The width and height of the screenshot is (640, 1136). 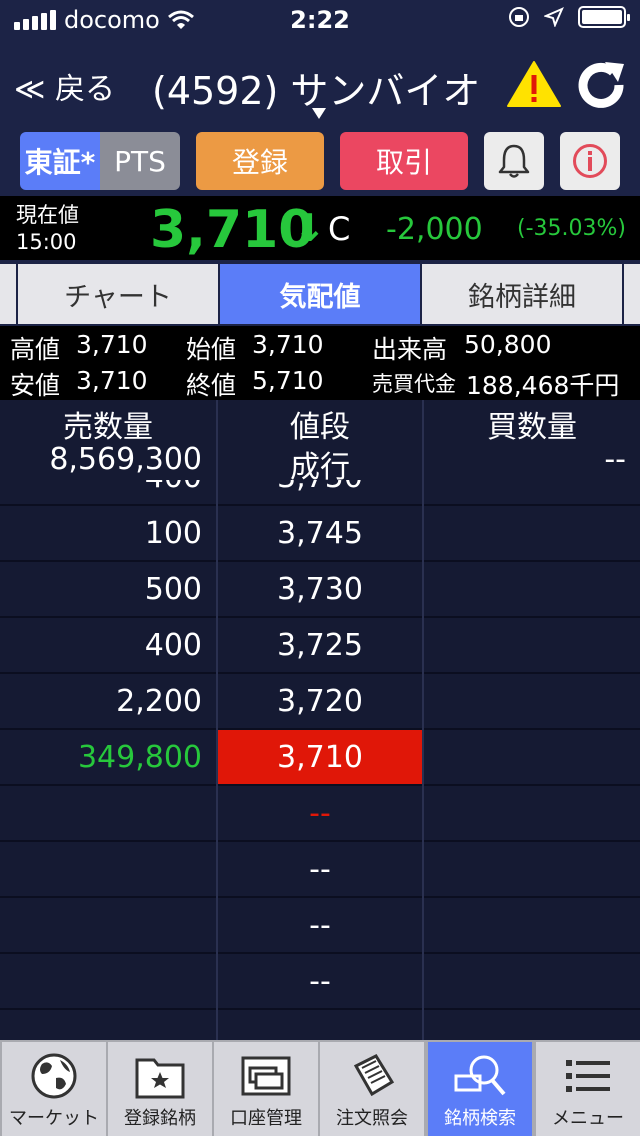 What do you see at coordinates (532, 427) in the screenshot?
I see `buy-qty-header: 買数量` at bounding box center [532, 427].